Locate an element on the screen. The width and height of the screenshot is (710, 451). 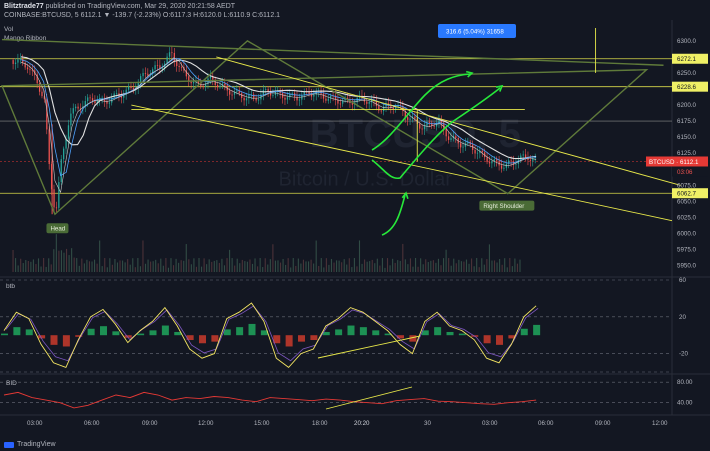
btb-trendline is located at coordinates (369, 347).